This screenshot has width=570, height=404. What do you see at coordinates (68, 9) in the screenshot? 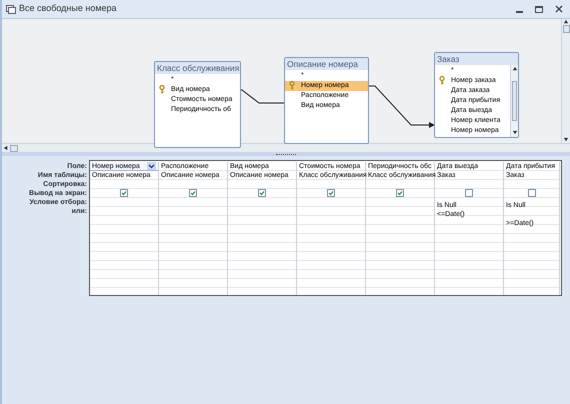
I see `window-title: Все свободные номера` at bounding box center [68, 9].